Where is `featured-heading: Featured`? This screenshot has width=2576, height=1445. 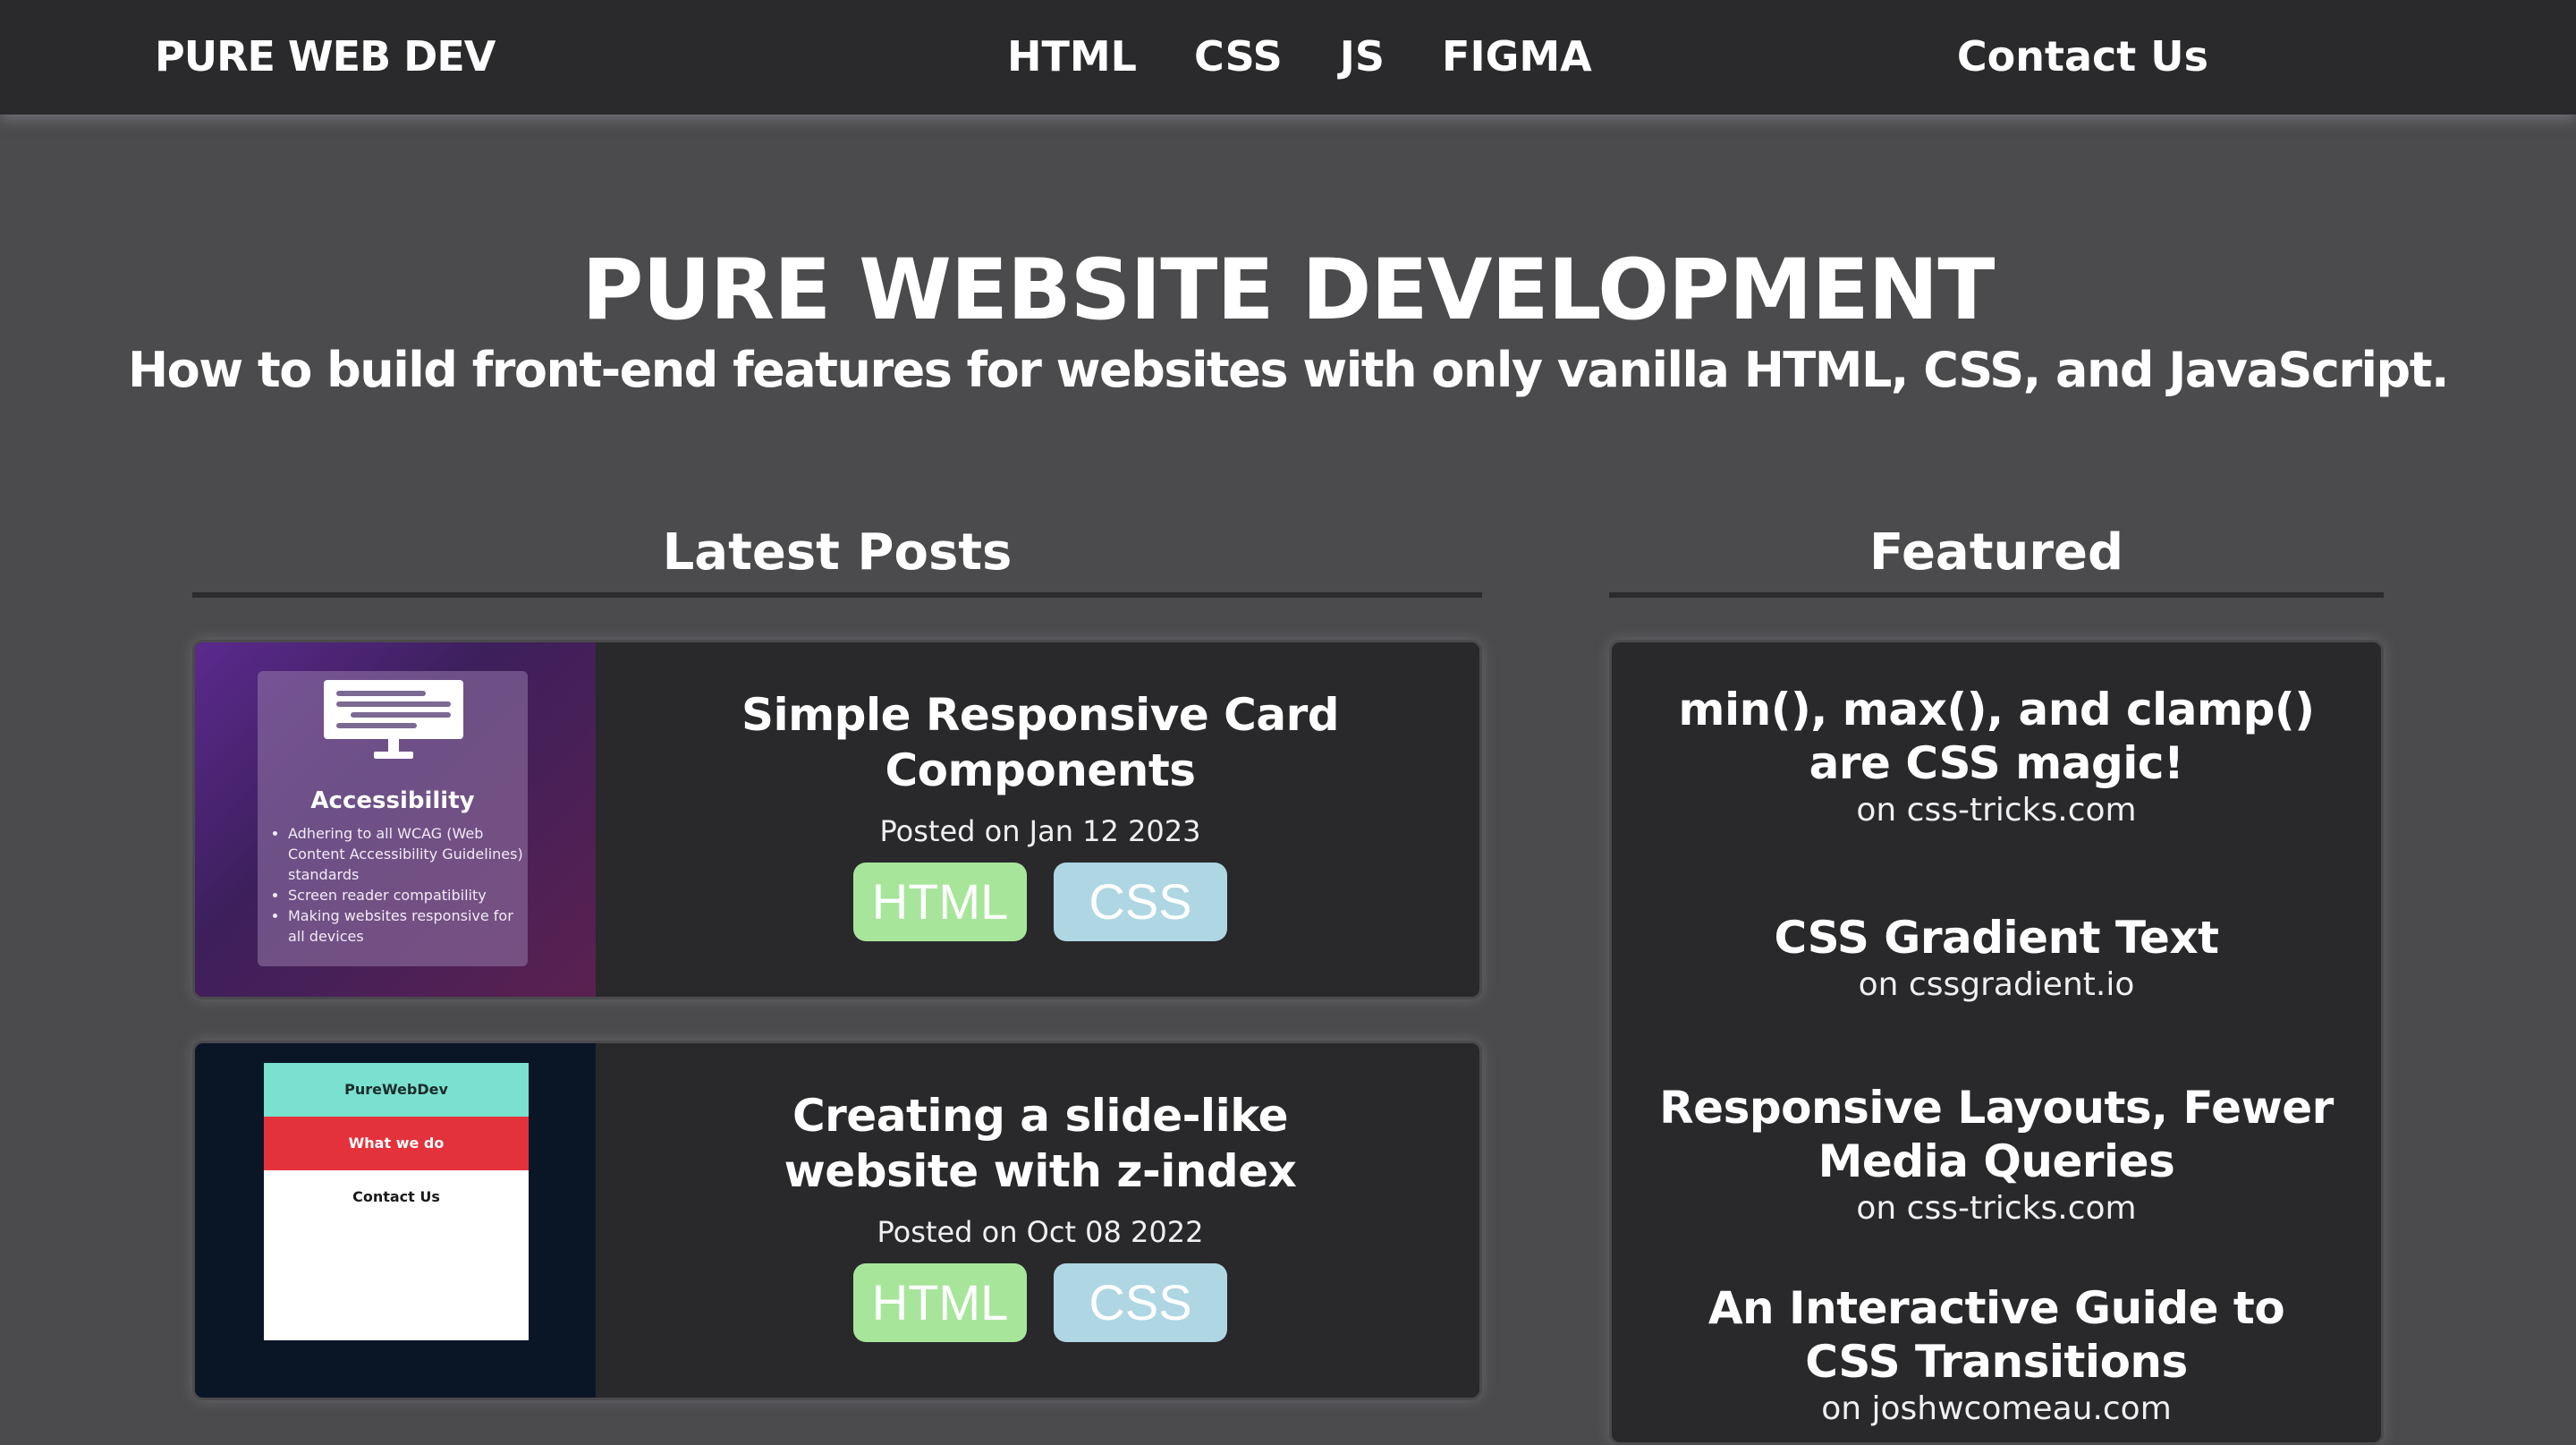 featured-heading: Featured is located at coordinates (1996, 560).